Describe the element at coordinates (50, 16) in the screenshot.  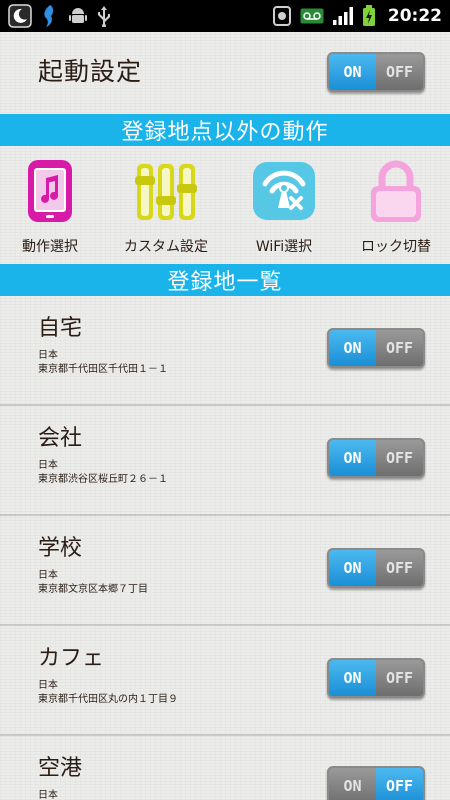
I see `bird-app-icon` at that location.